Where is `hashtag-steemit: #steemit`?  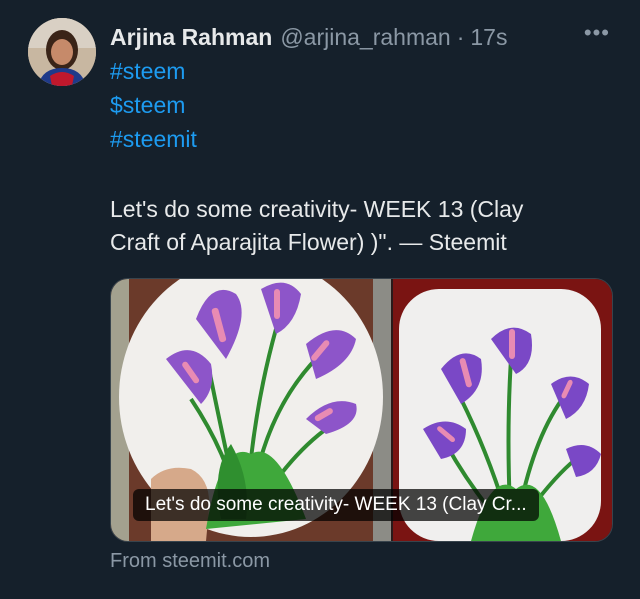
hashtag-steemit: #steemit is located at coordinates (153, 139).